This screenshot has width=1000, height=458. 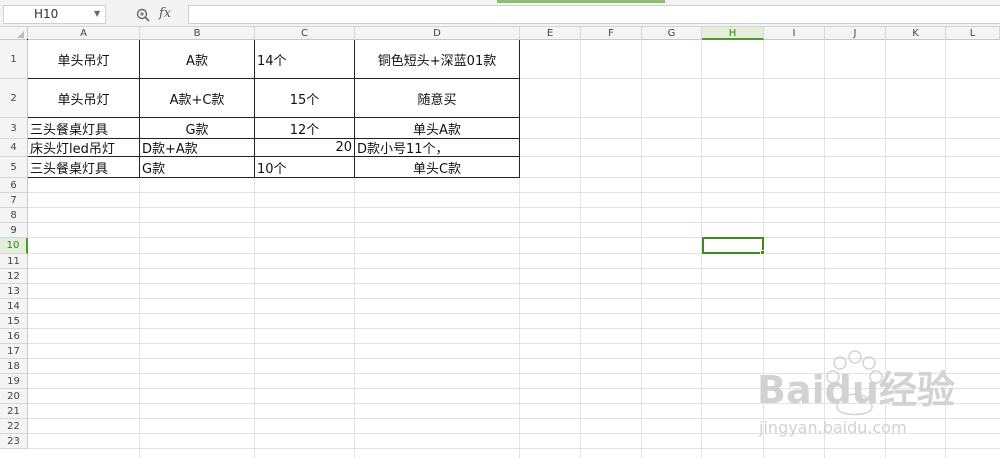 I want to click on table-border-horizontal, so click(x=273, y=177).